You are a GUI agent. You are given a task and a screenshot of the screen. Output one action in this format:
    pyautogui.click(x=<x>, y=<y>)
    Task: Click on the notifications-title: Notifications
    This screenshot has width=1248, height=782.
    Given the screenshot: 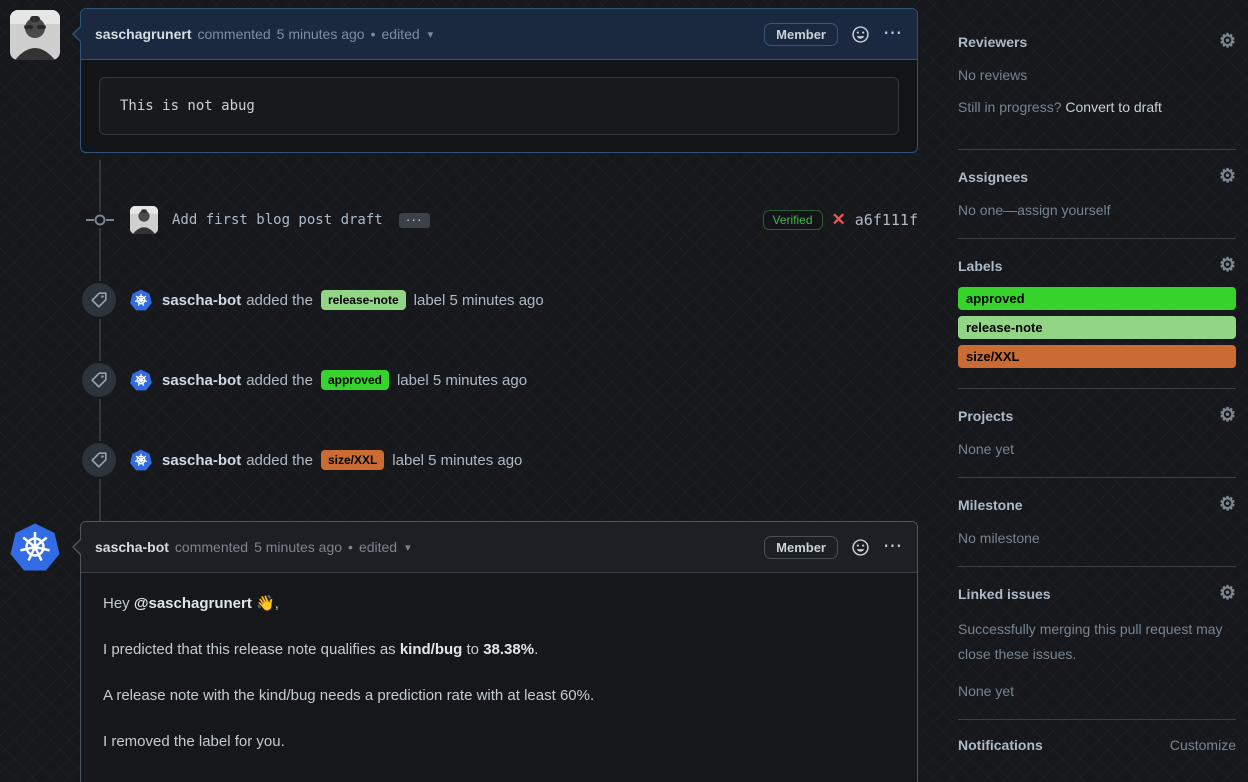 What is the action you would take?
    pyautogui.click(x=1000, y=745)
    